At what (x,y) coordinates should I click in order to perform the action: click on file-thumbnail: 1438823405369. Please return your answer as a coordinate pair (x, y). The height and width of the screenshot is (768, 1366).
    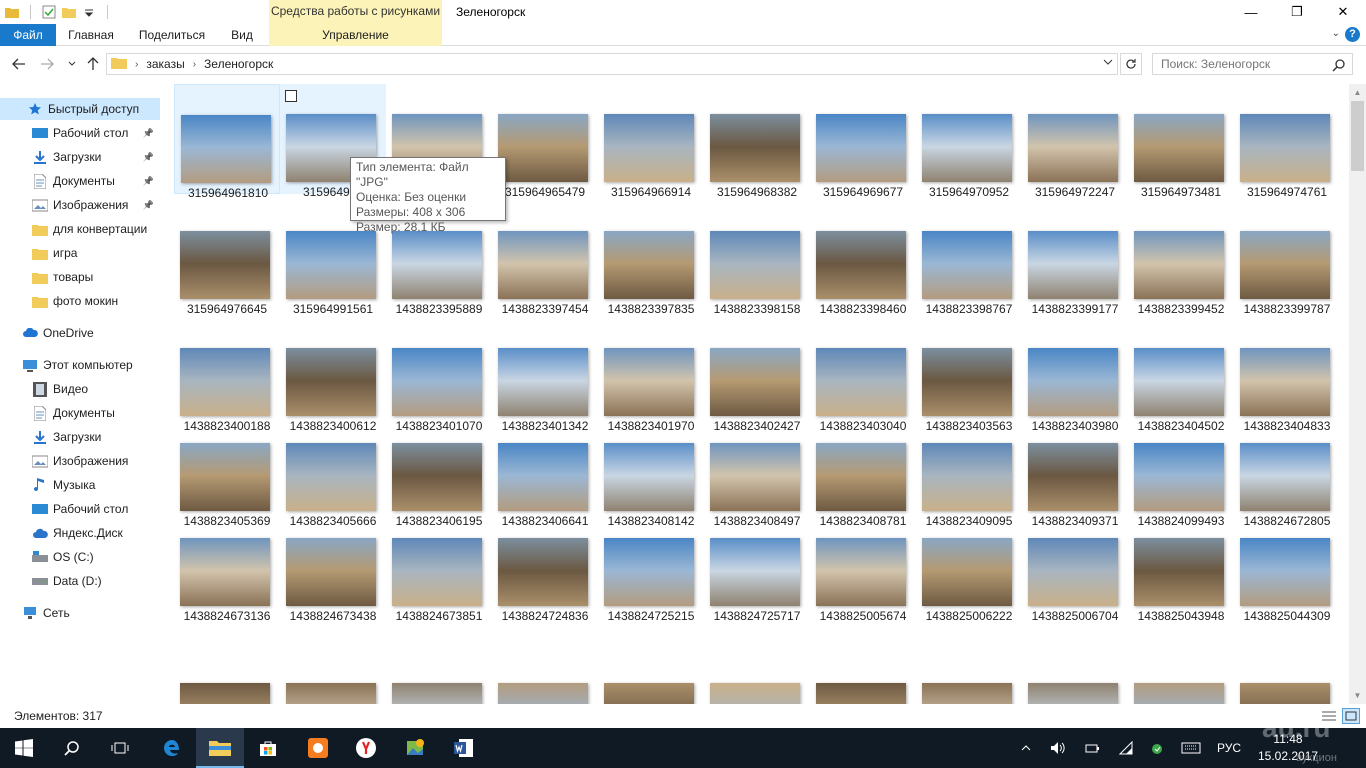
    Looking at the image, I should click on (227, 470).